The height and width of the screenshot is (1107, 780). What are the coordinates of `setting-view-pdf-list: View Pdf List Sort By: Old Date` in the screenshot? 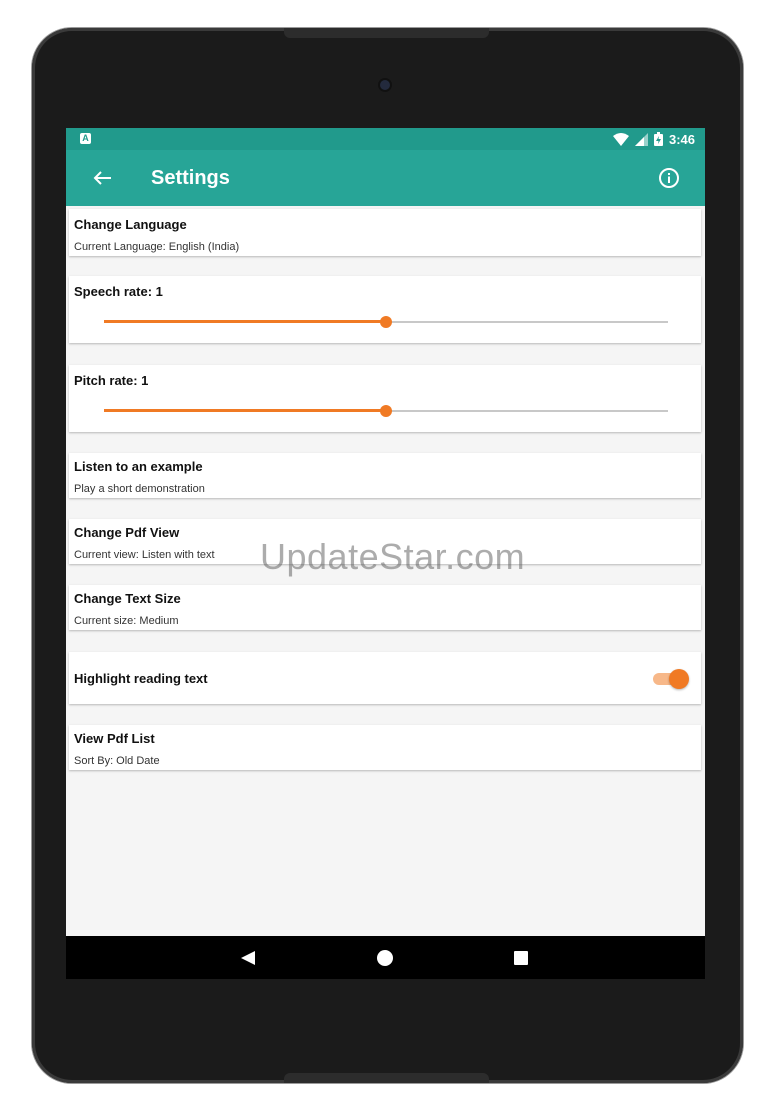 It's located at (385, 747).